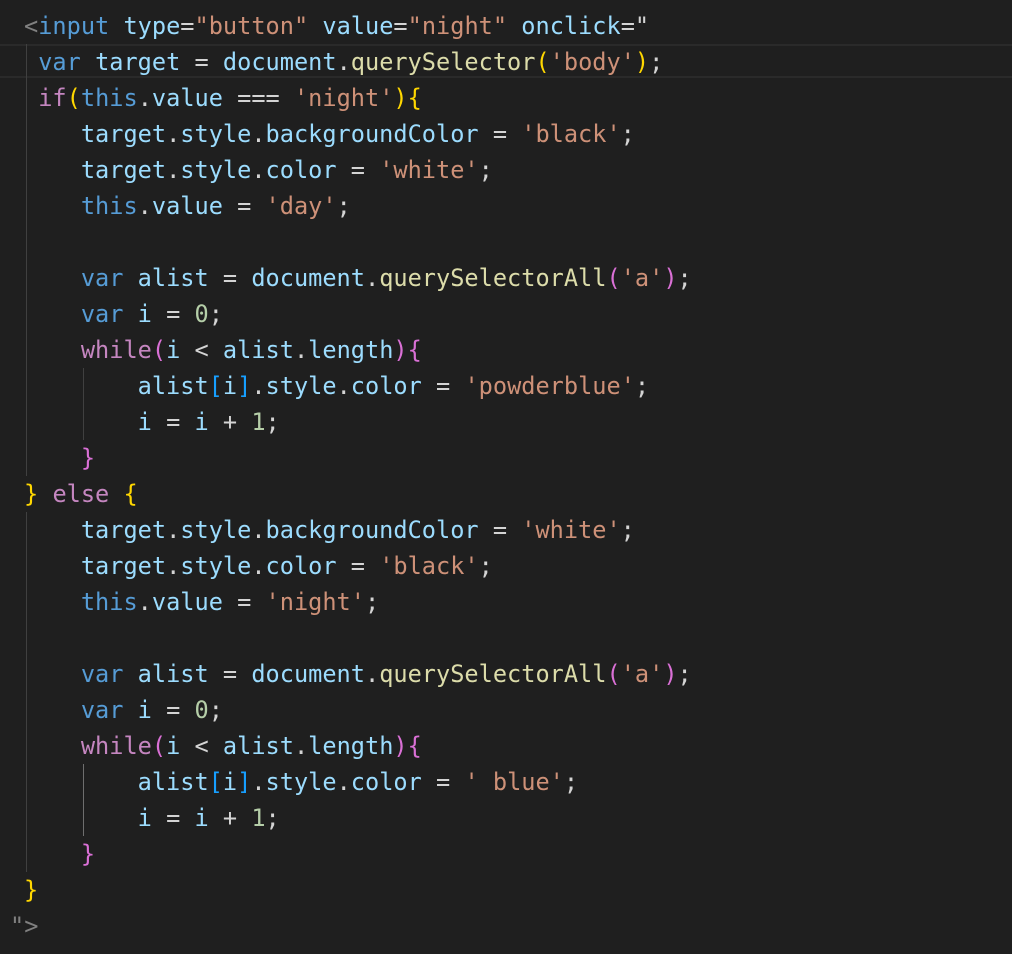 The image size is (1012, 954). What do you see at coordinates (457, 26) in the screenshot?
I see `code-token: "night"` at bounding box center [457, 26].